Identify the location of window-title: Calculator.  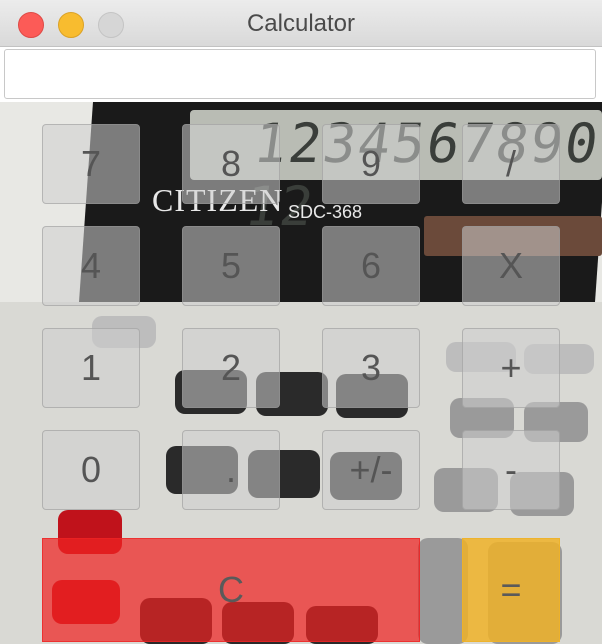
(301, 23).